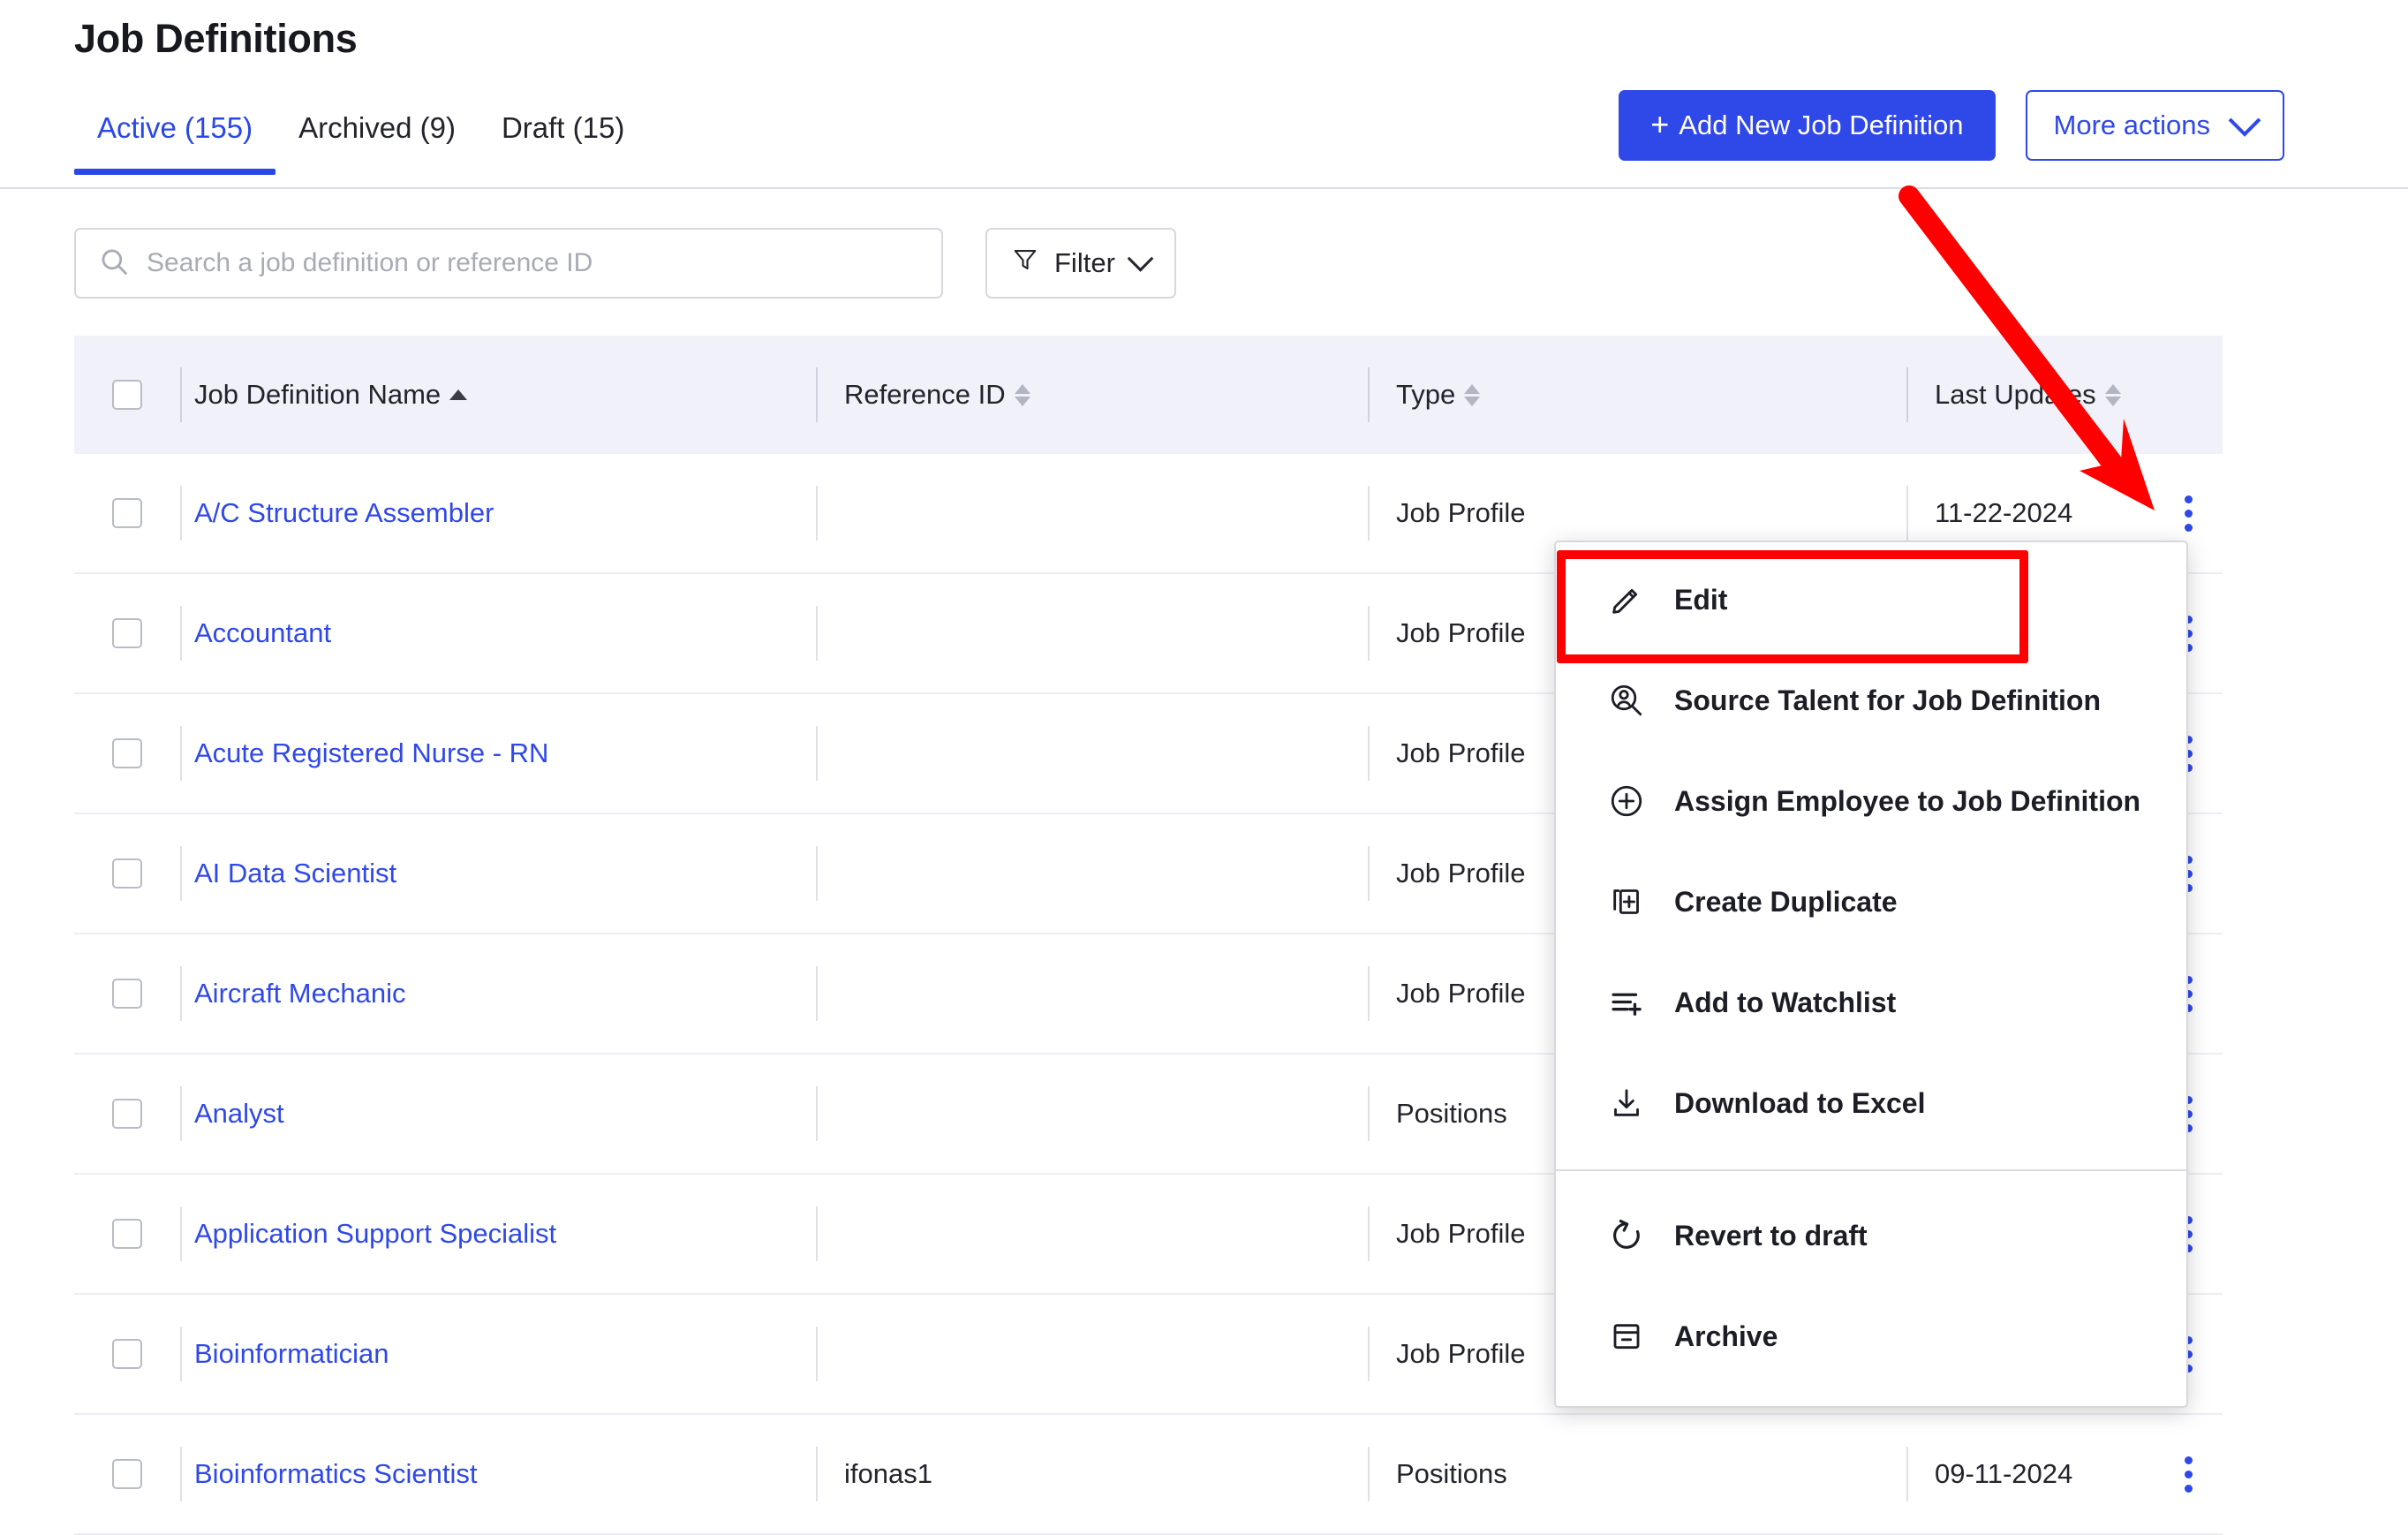 The width and height of the screenshot is (2408, 1535). Describe the element at coordinates (1627, 901) in the screenshot. I see `duplicate-icon` at that location.